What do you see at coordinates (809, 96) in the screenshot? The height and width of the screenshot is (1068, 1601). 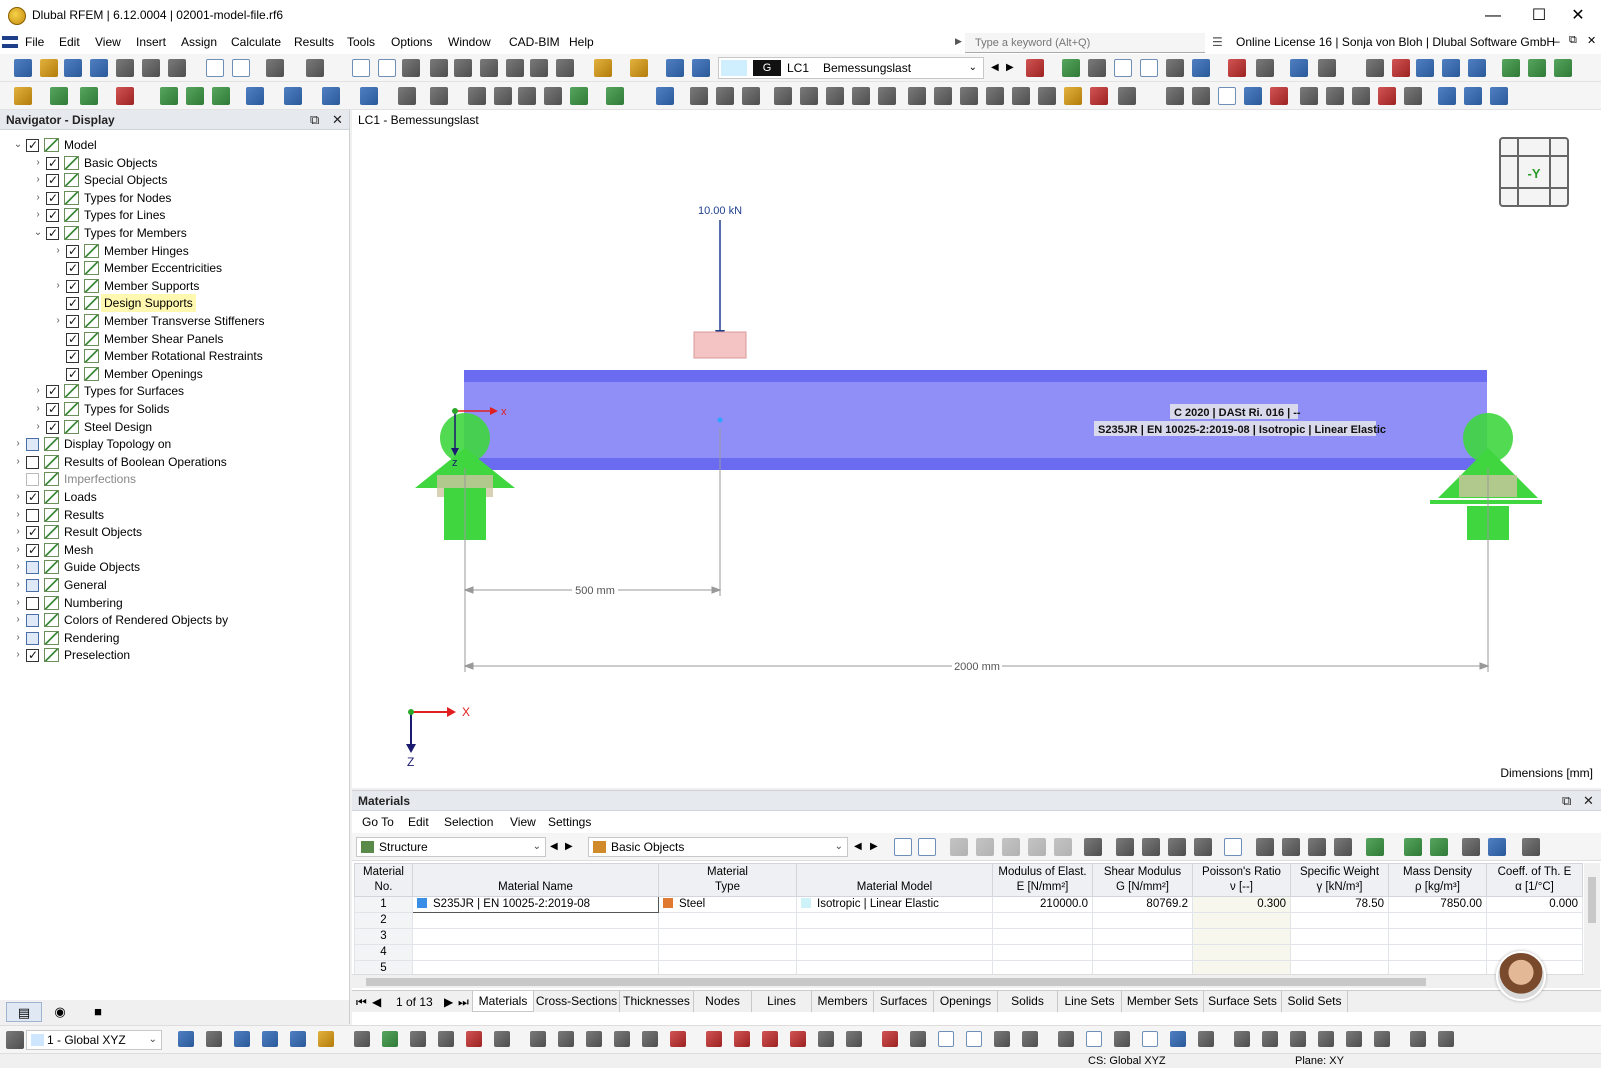 I see `solid-icon` at bounding box center [809, 96].